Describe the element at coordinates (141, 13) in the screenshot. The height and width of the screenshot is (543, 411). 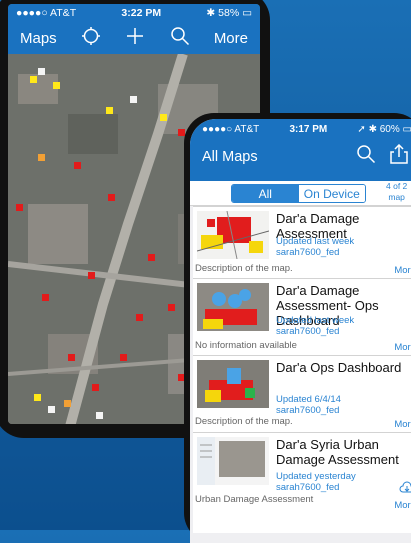
I see `time-text: 3:22 PM` at that location.